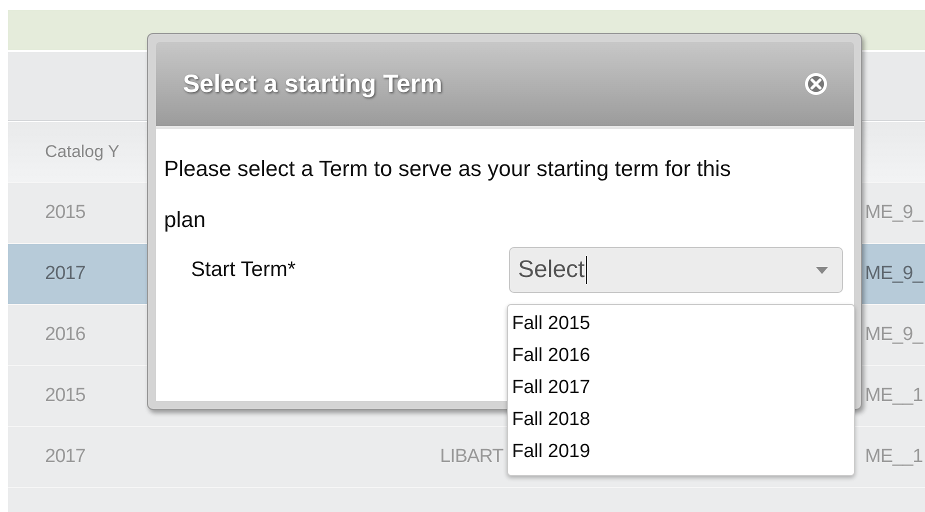  What do you see at coordinates (681, 358) in the screenshot?
I see `dropdown-option: Fall 2016` at bounding box center [681, 358].